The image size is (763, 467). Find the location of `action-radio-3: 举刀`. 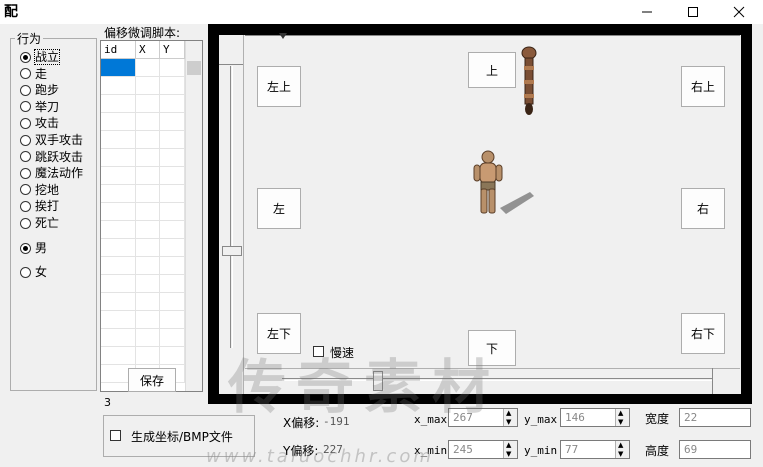

action-radio-3: 举刀 is located at coordinates (39, 107).